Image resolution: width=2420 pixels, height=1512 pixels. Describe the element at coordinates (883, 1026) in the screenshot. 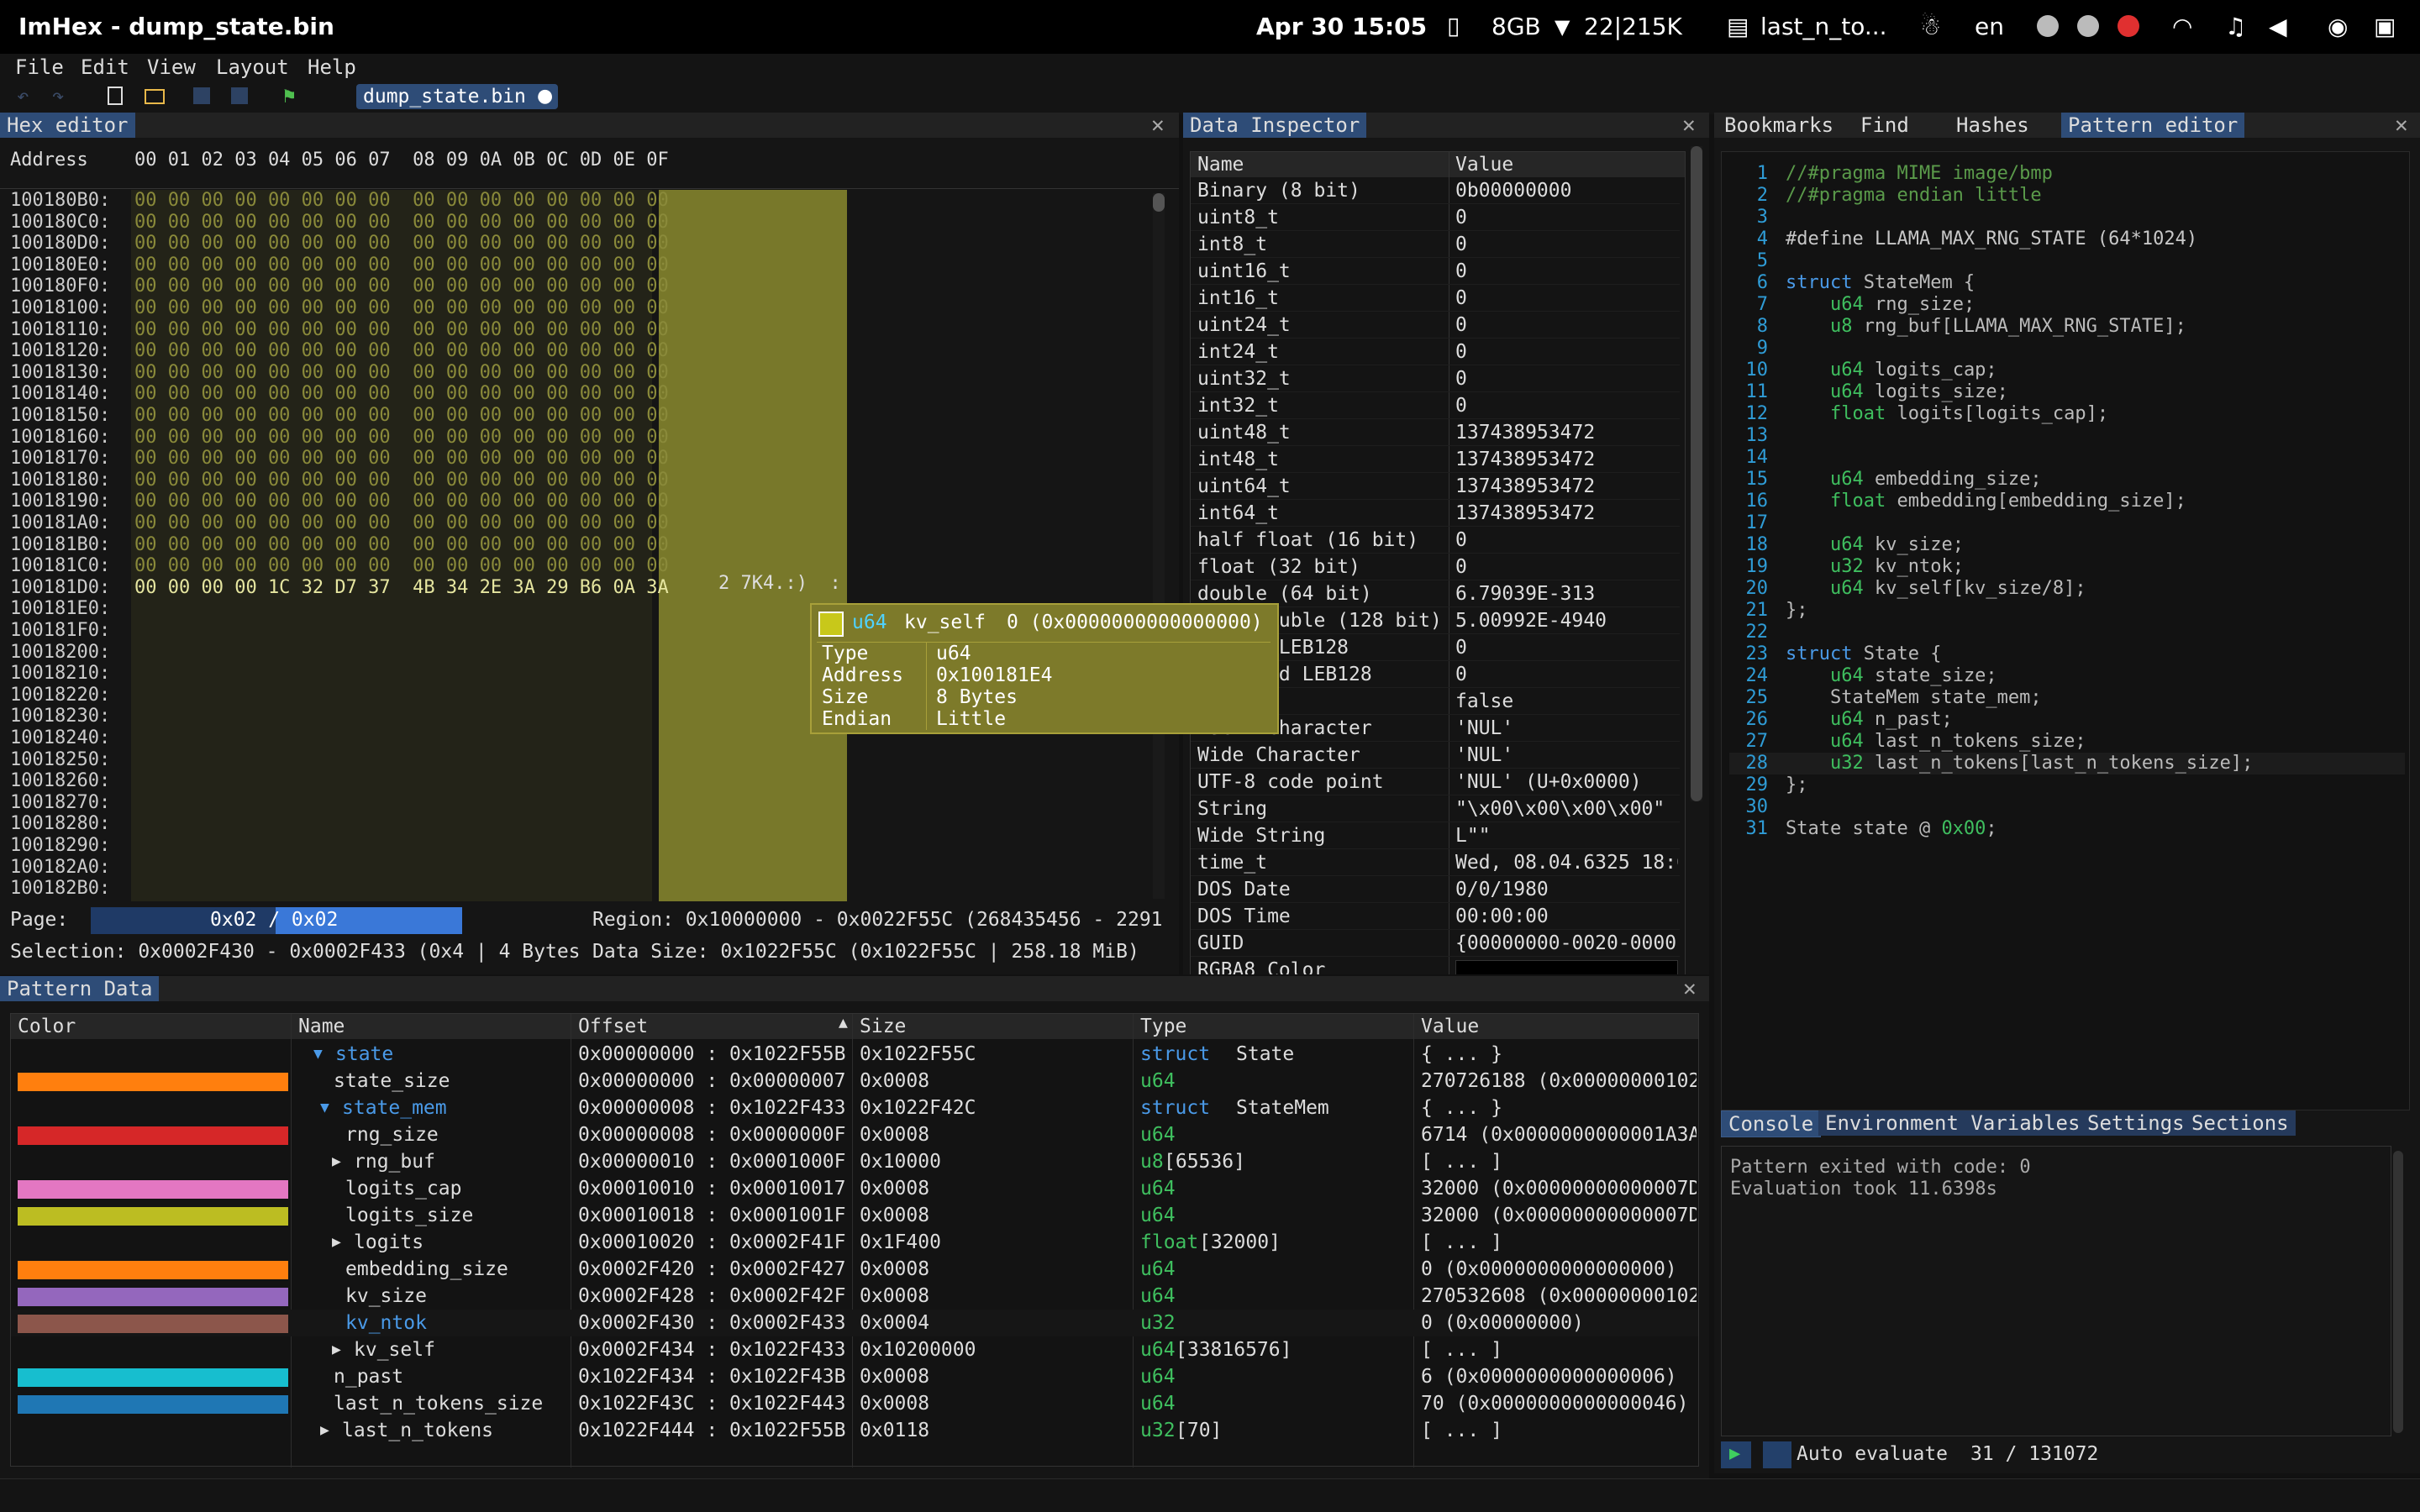

I see `col-size: Size` at that location.